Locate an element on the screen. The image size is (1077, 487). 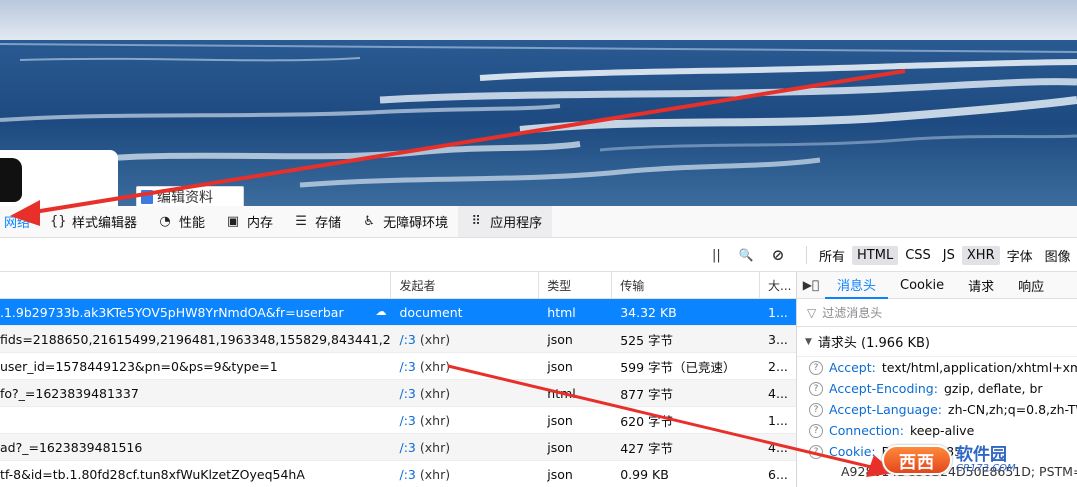
header-key: Cookie: is located at coordinates (852, 451).